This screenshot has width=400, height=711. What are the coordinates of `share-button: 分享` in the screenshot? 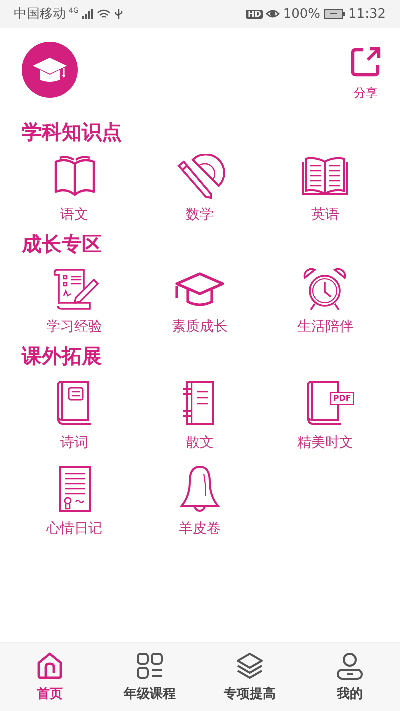 It's located at (366, 74).